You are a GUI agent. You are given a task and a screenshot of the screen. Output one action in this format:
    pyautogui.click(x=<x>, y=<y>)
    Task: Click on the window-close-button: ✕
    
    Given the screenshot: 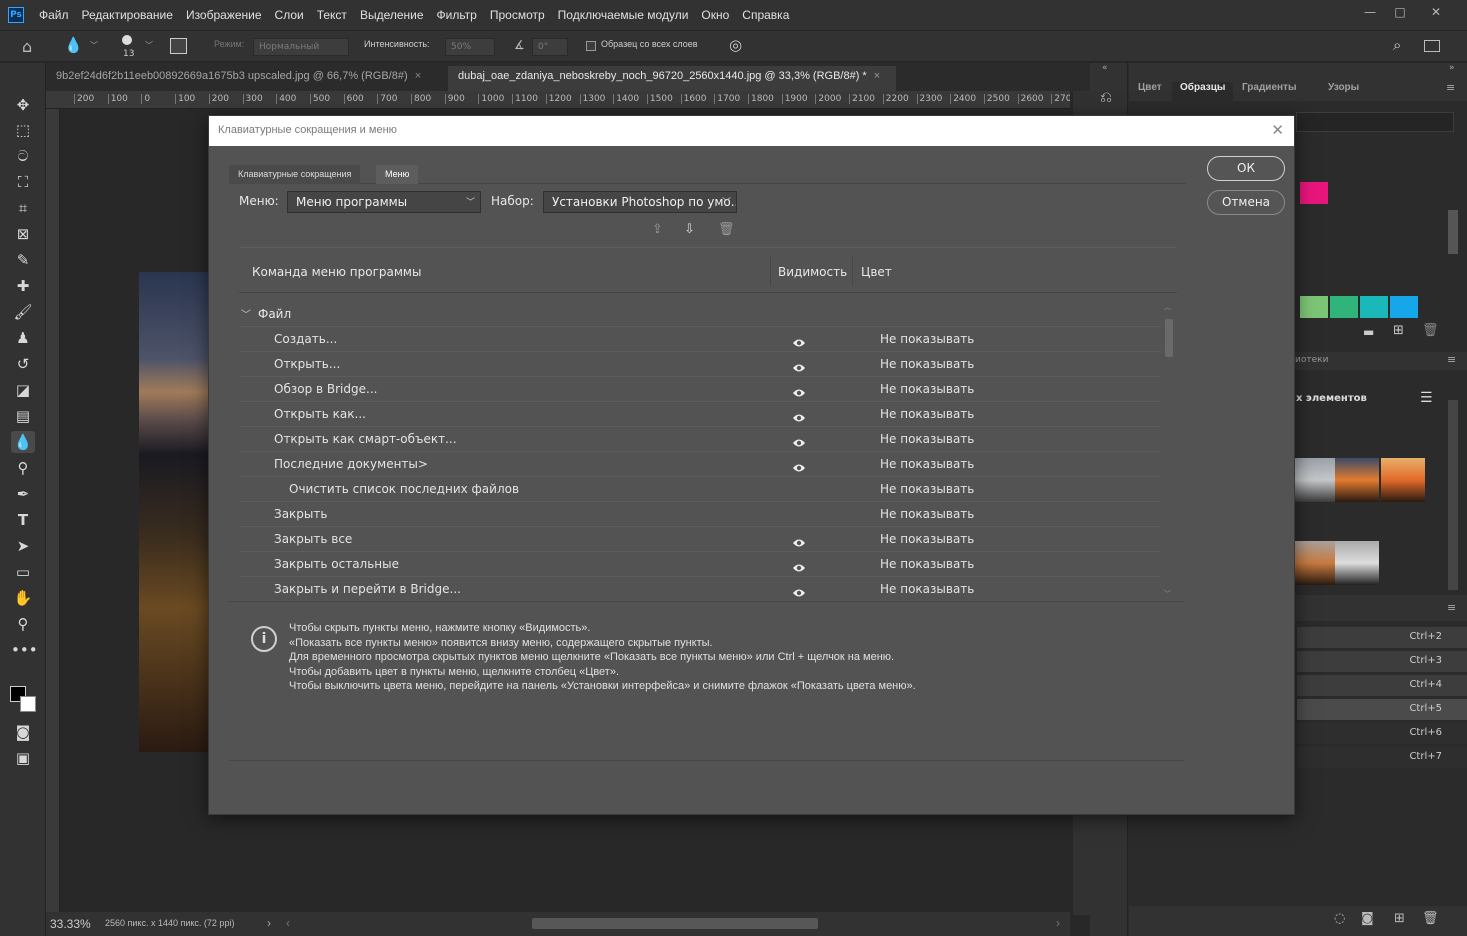 What is the action you would take?
    pyautogui.click(x=1436, y=12)
    